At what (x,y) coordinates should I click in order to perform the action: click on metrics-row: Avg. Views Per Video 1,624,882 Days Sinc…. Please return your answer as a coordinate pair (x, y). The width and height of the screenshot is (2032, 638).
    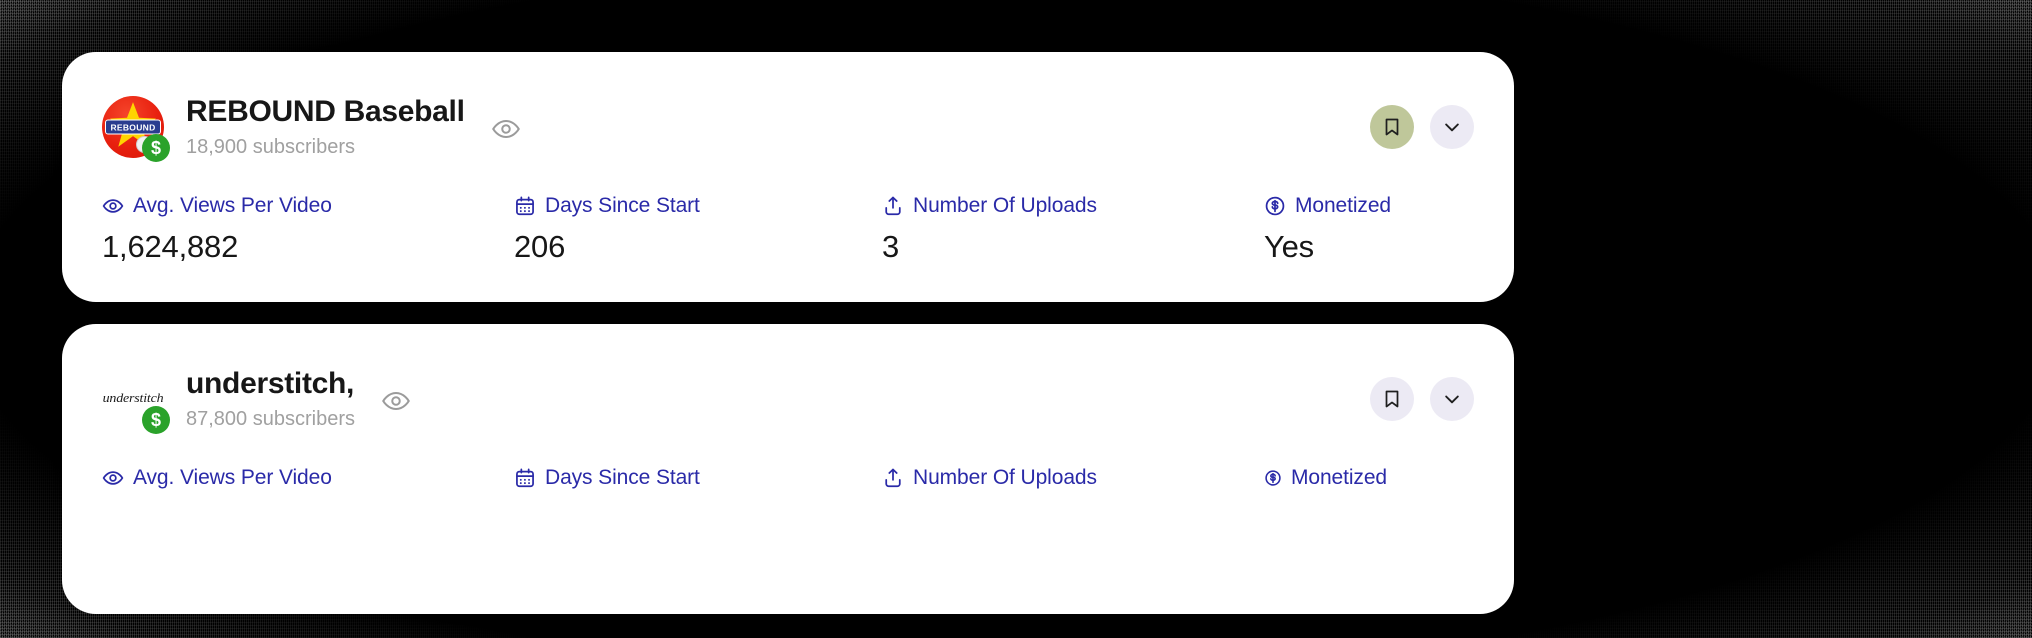
    Looking at the image, I should click on (788, 229).